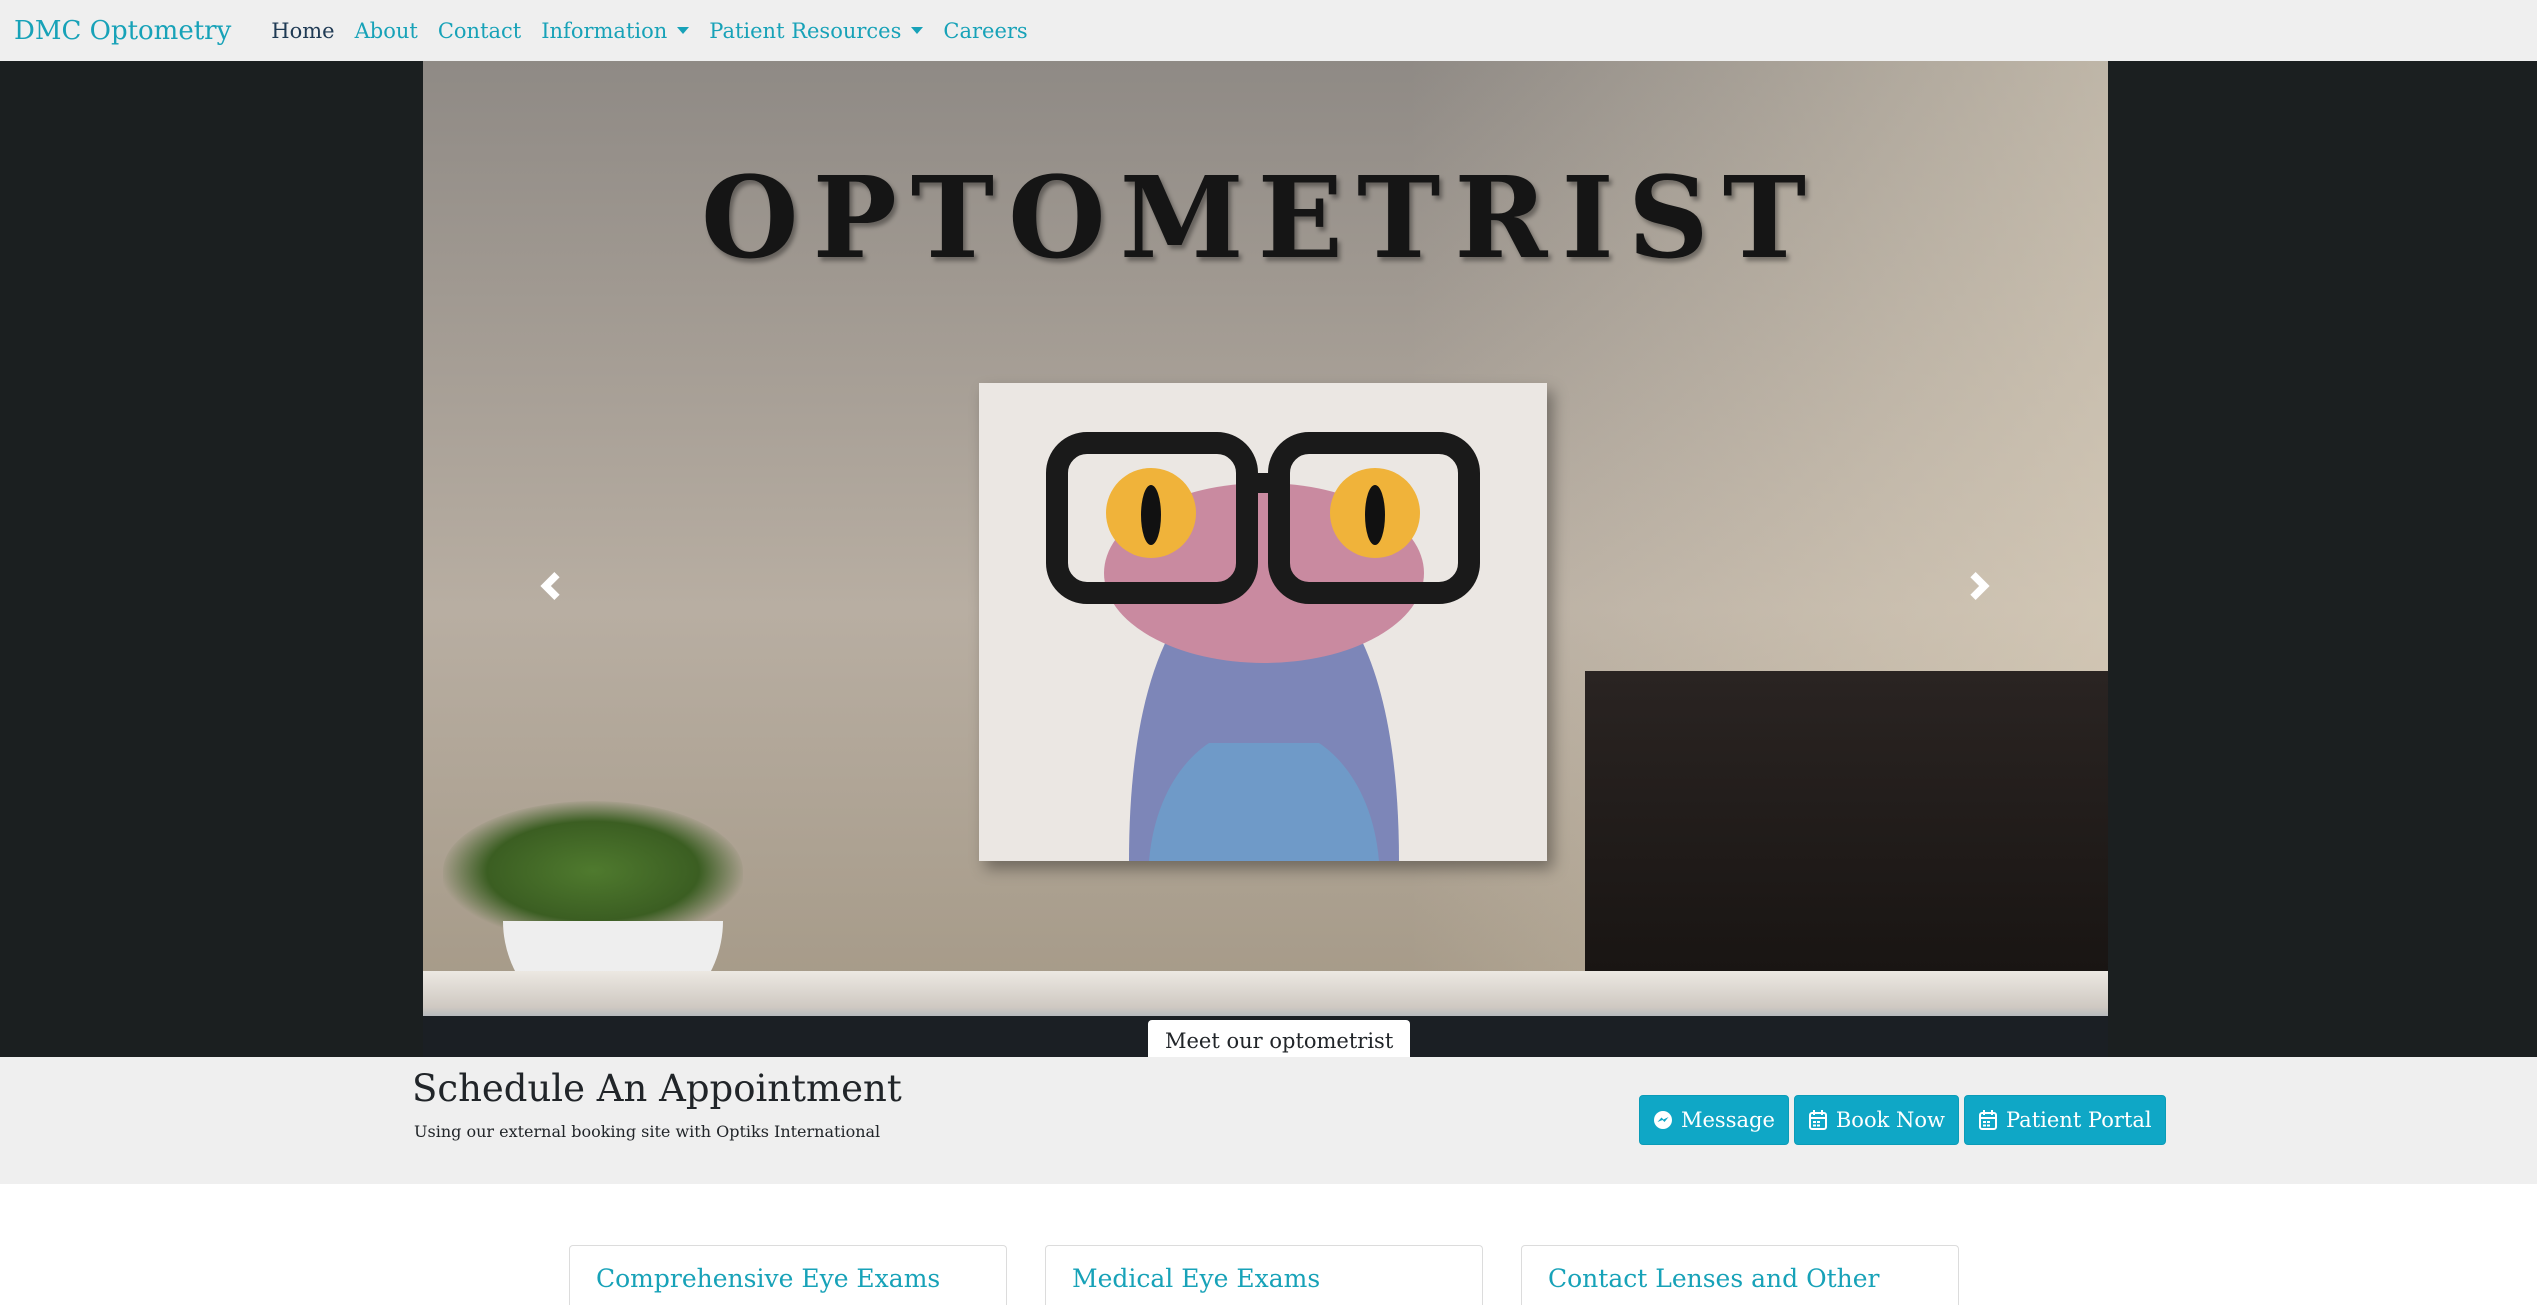  I want to click on appointment-buttons: Message Book Now Patient Portal, so click(1902, 1120).